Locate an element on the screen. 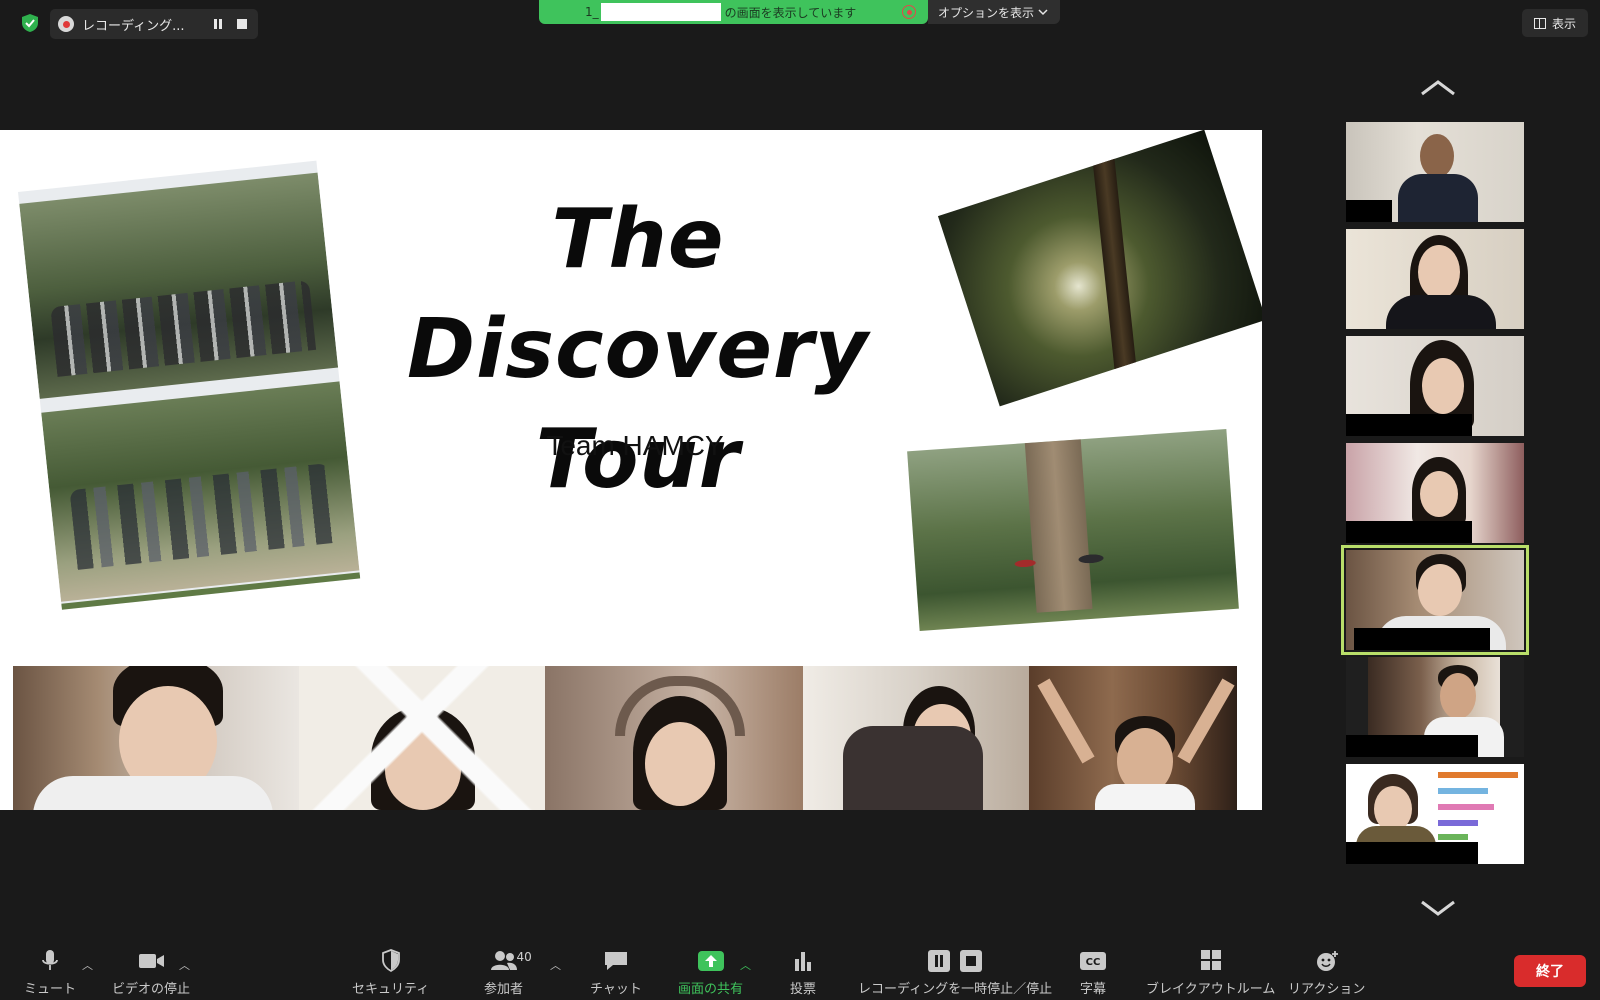 Image resolution: width=1600 pixels, height=1000 pixels. security-button: セキュリティ is located at coordinates (390, 973).